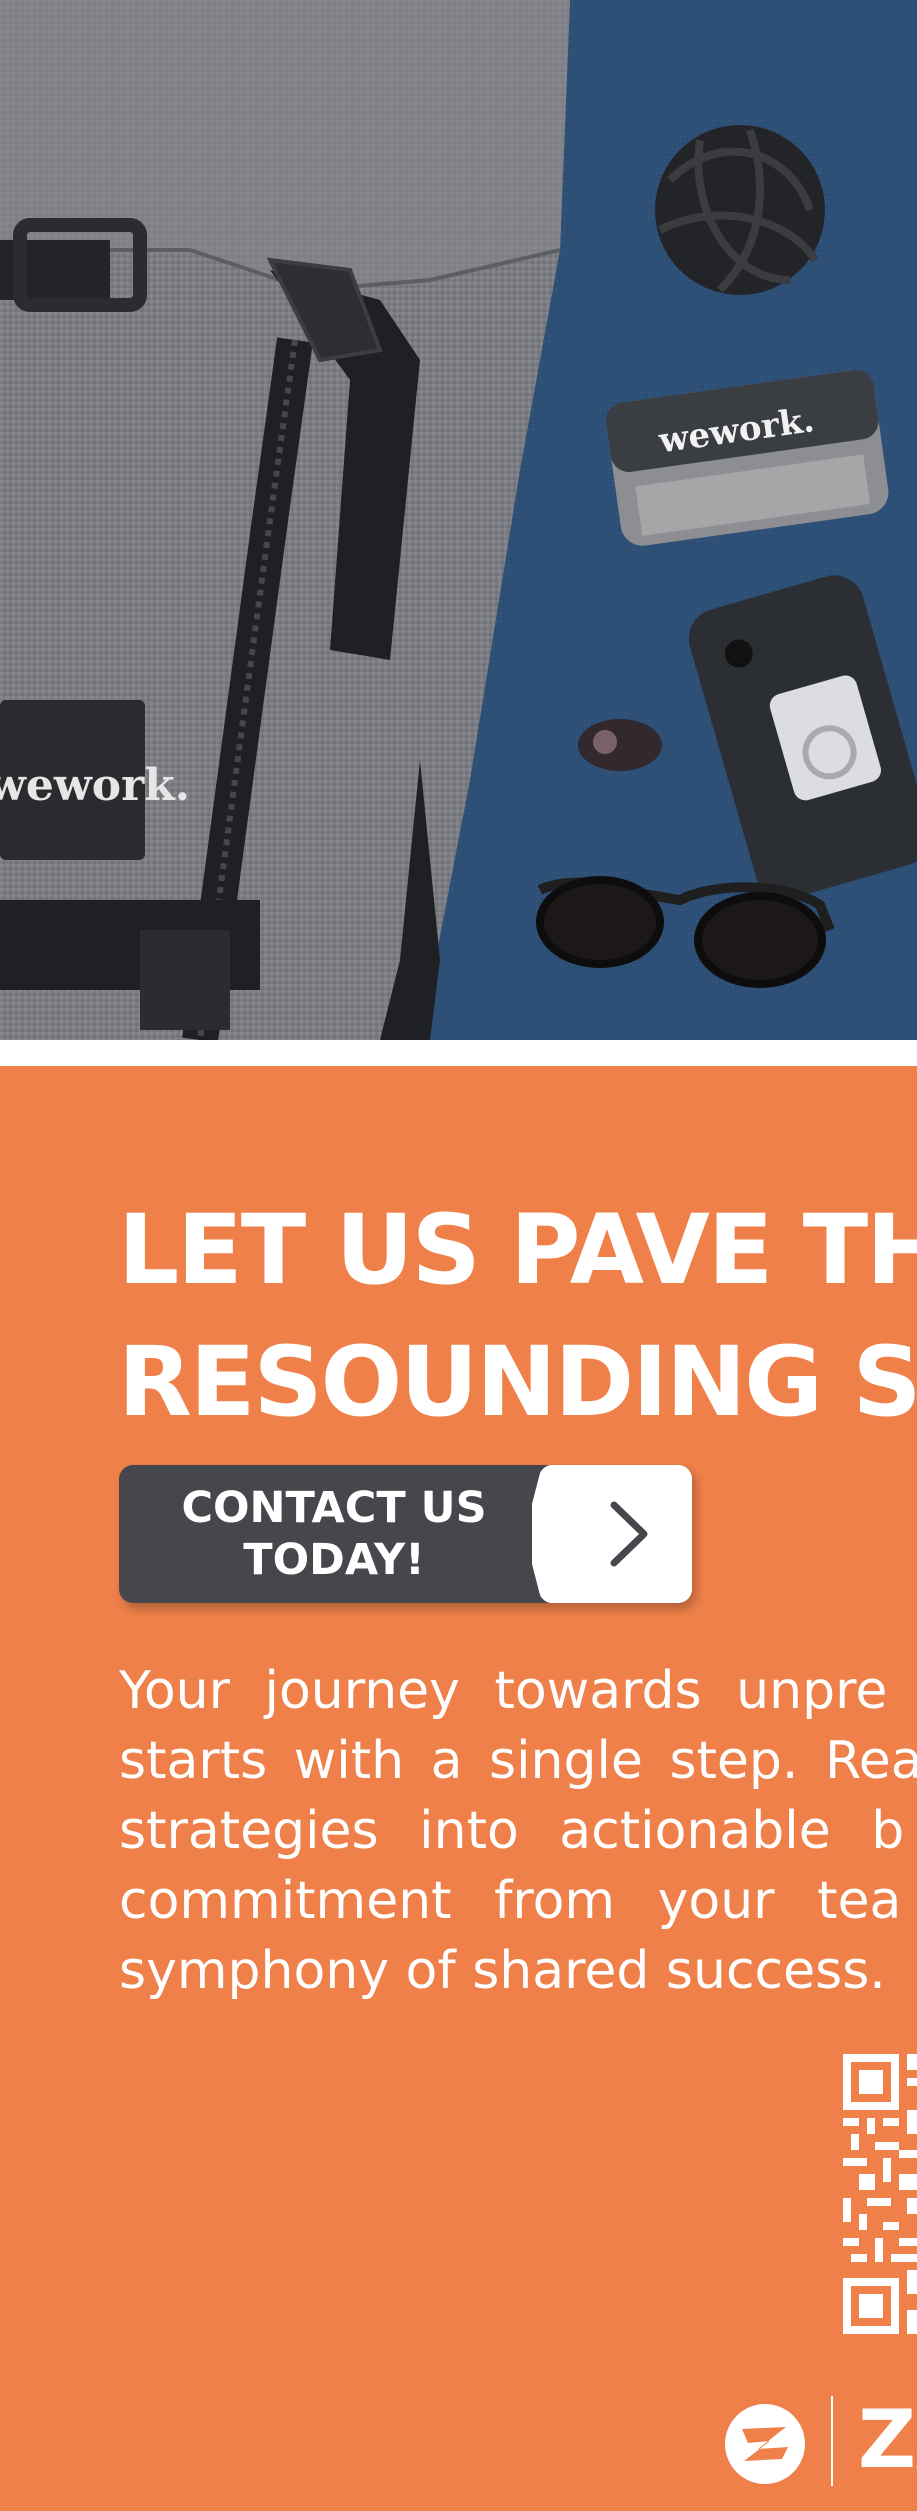  What do you see at coordinates (503, 1691) in the screenshot?
I see `intro-line-1: Your journey towards unpre` at bounding box center [503, 1691].